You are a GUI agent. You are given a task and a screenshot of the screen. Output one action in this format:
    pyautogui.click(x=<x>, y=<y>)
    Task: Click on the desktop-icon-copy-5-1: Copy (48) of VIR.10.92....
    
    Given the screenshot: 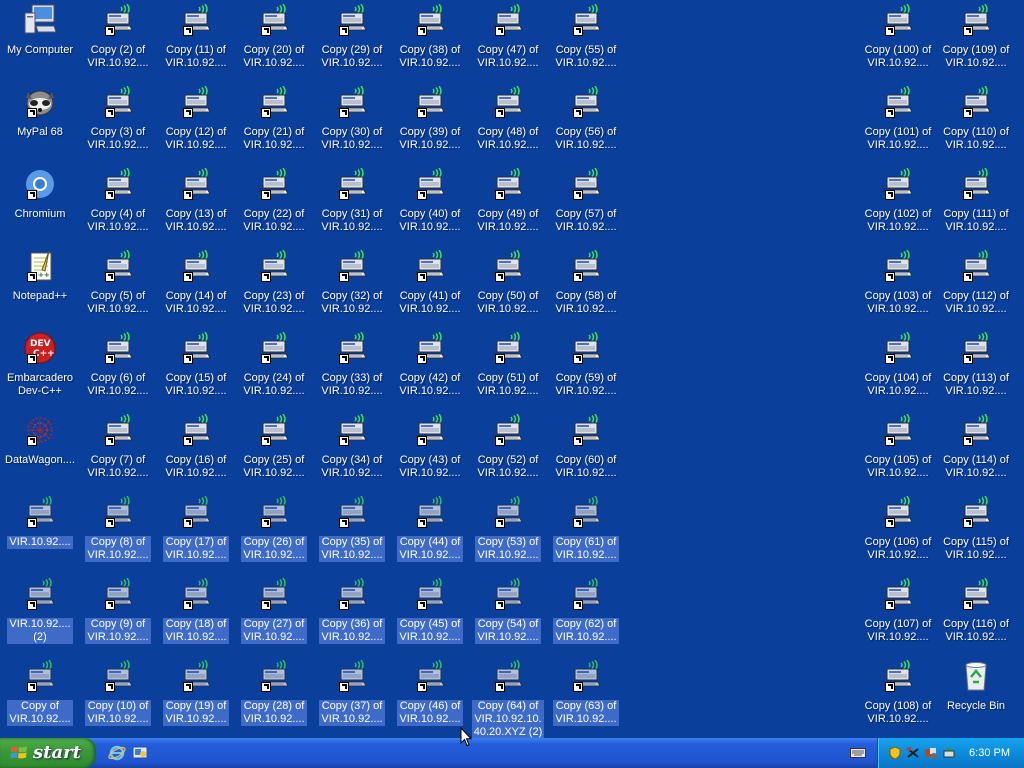 What is the action you would take?
    pyautogui.click(x=508, y=118)
    